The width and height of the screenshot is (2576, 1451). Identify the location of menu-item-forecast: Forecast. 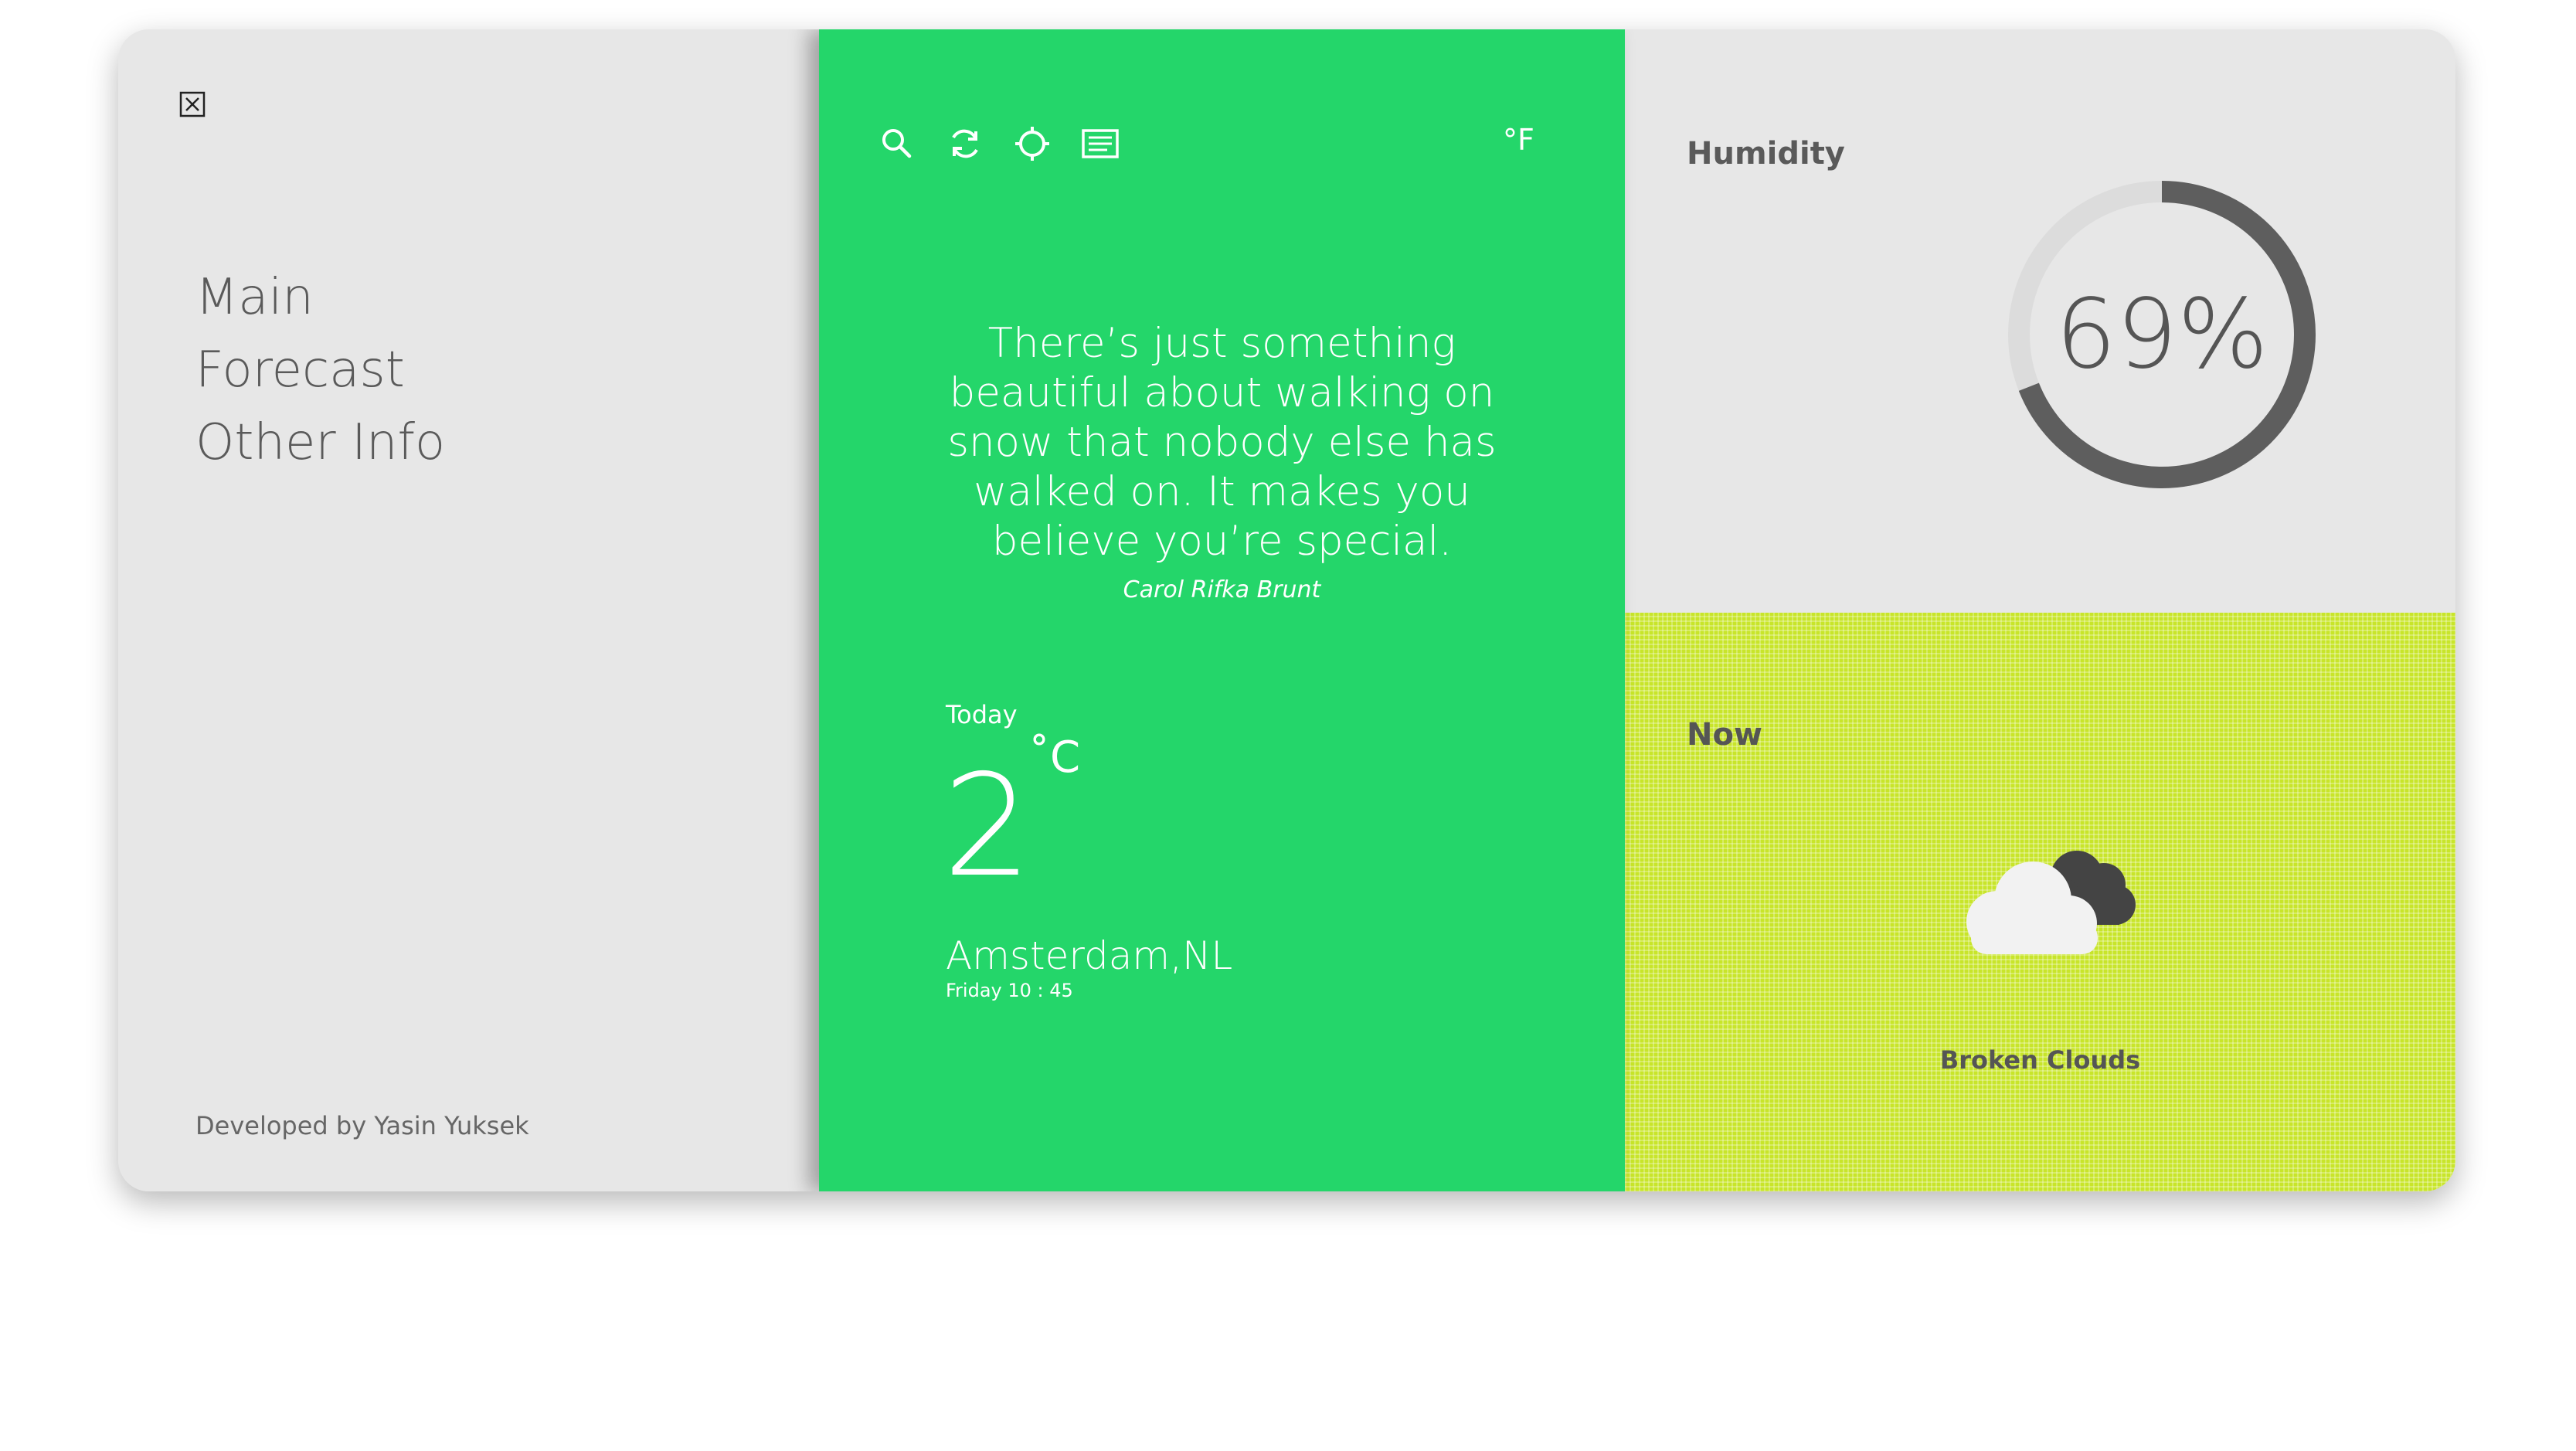
(320, 370).